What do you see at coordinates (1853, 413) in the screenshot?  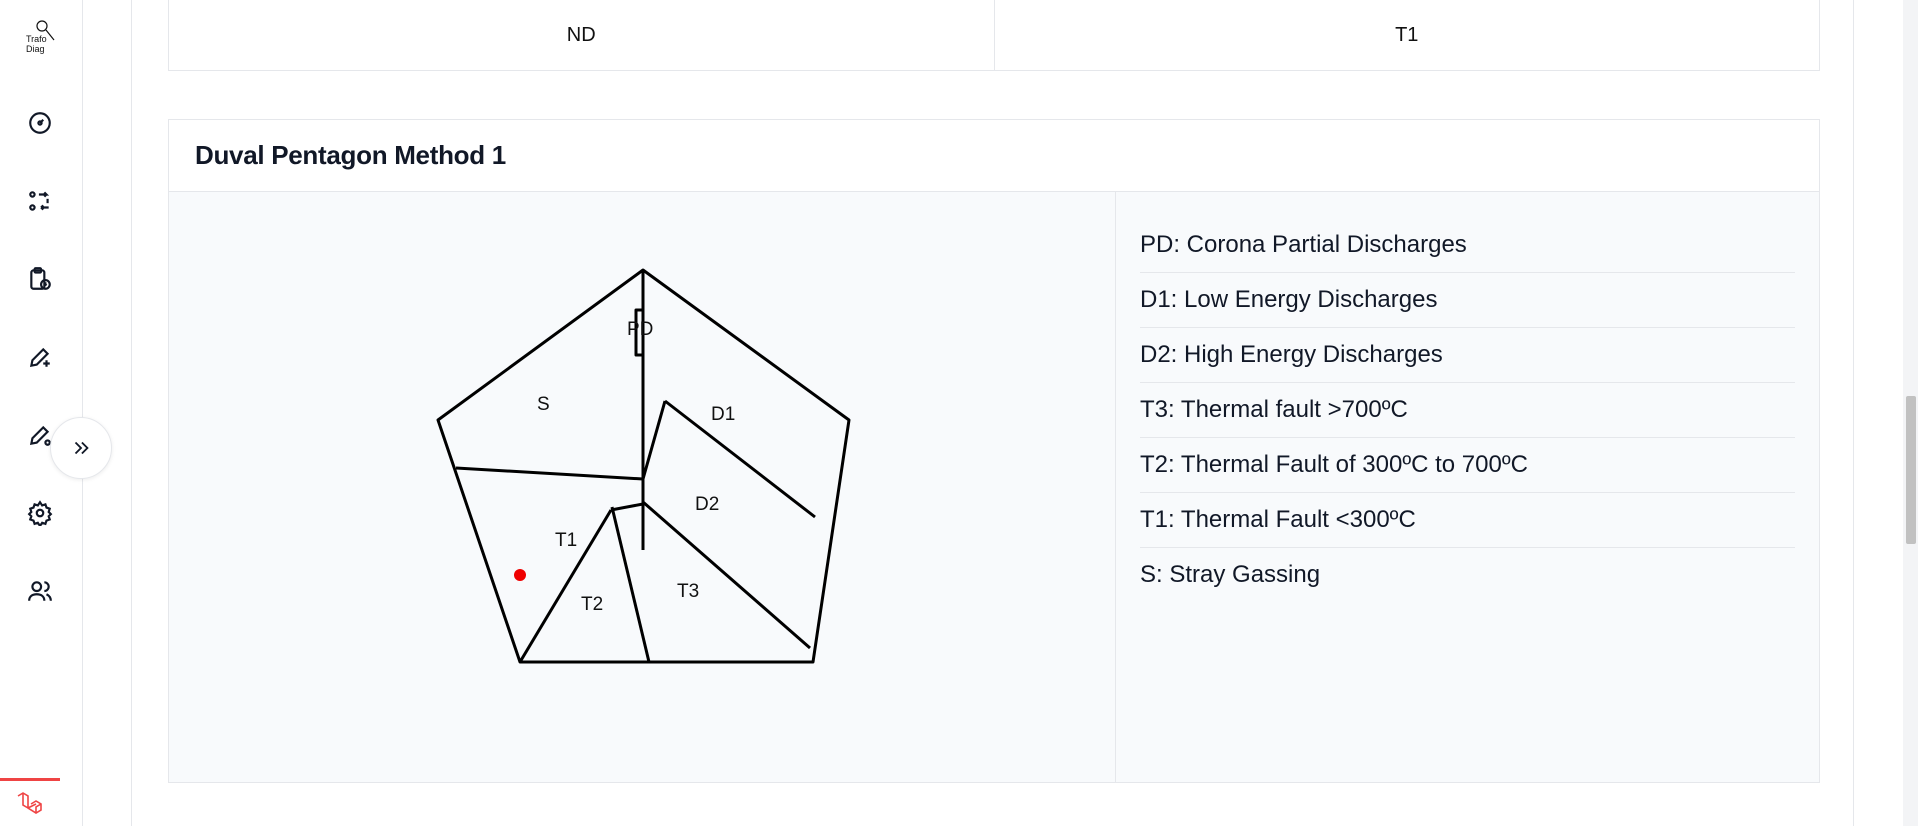 I see `page-right-border` at bounding box center [1853, 413].